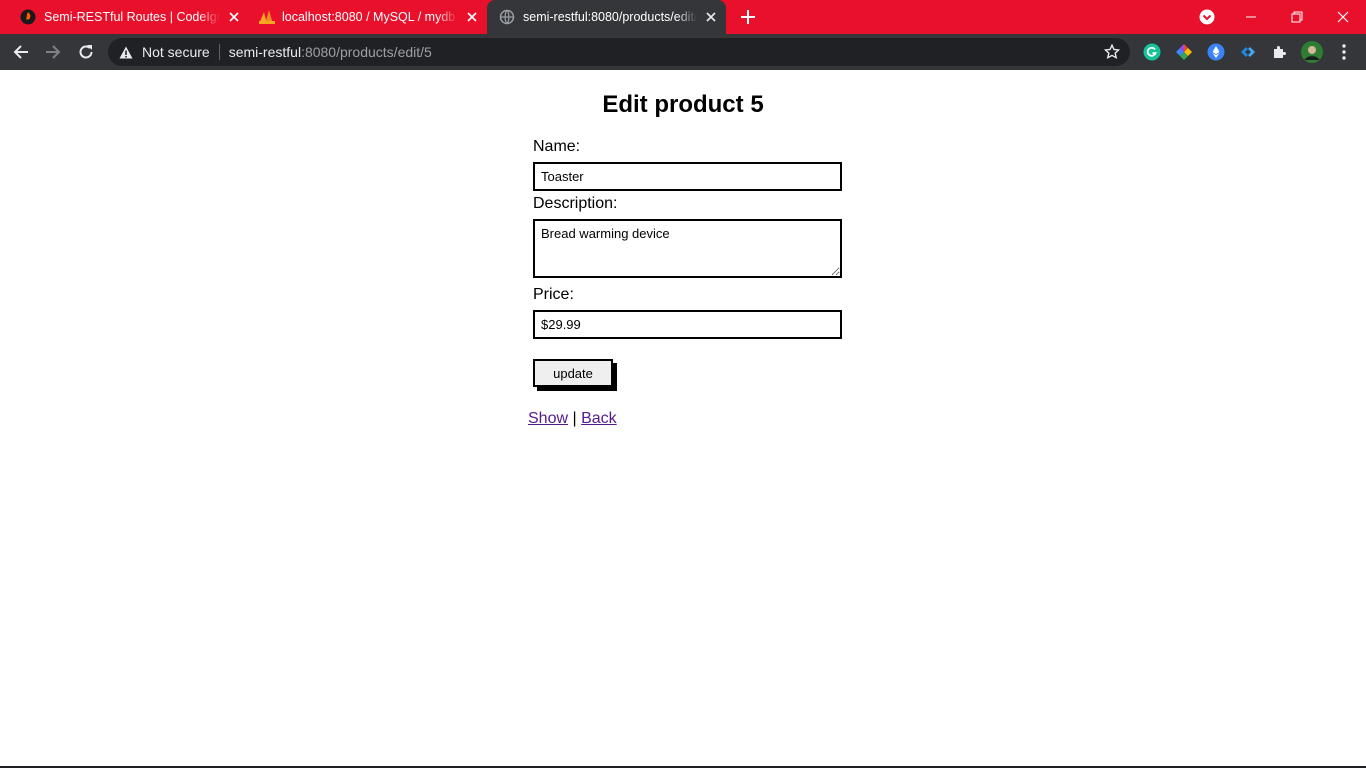 This screenshot has height=768, width=1366. I want to click on forward-button, so click(53, 52).